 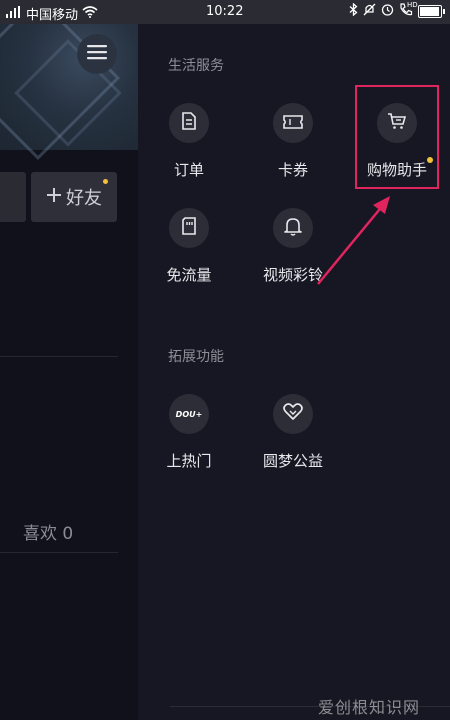 I want to click on mute-icon, so click(x=369, y=11).